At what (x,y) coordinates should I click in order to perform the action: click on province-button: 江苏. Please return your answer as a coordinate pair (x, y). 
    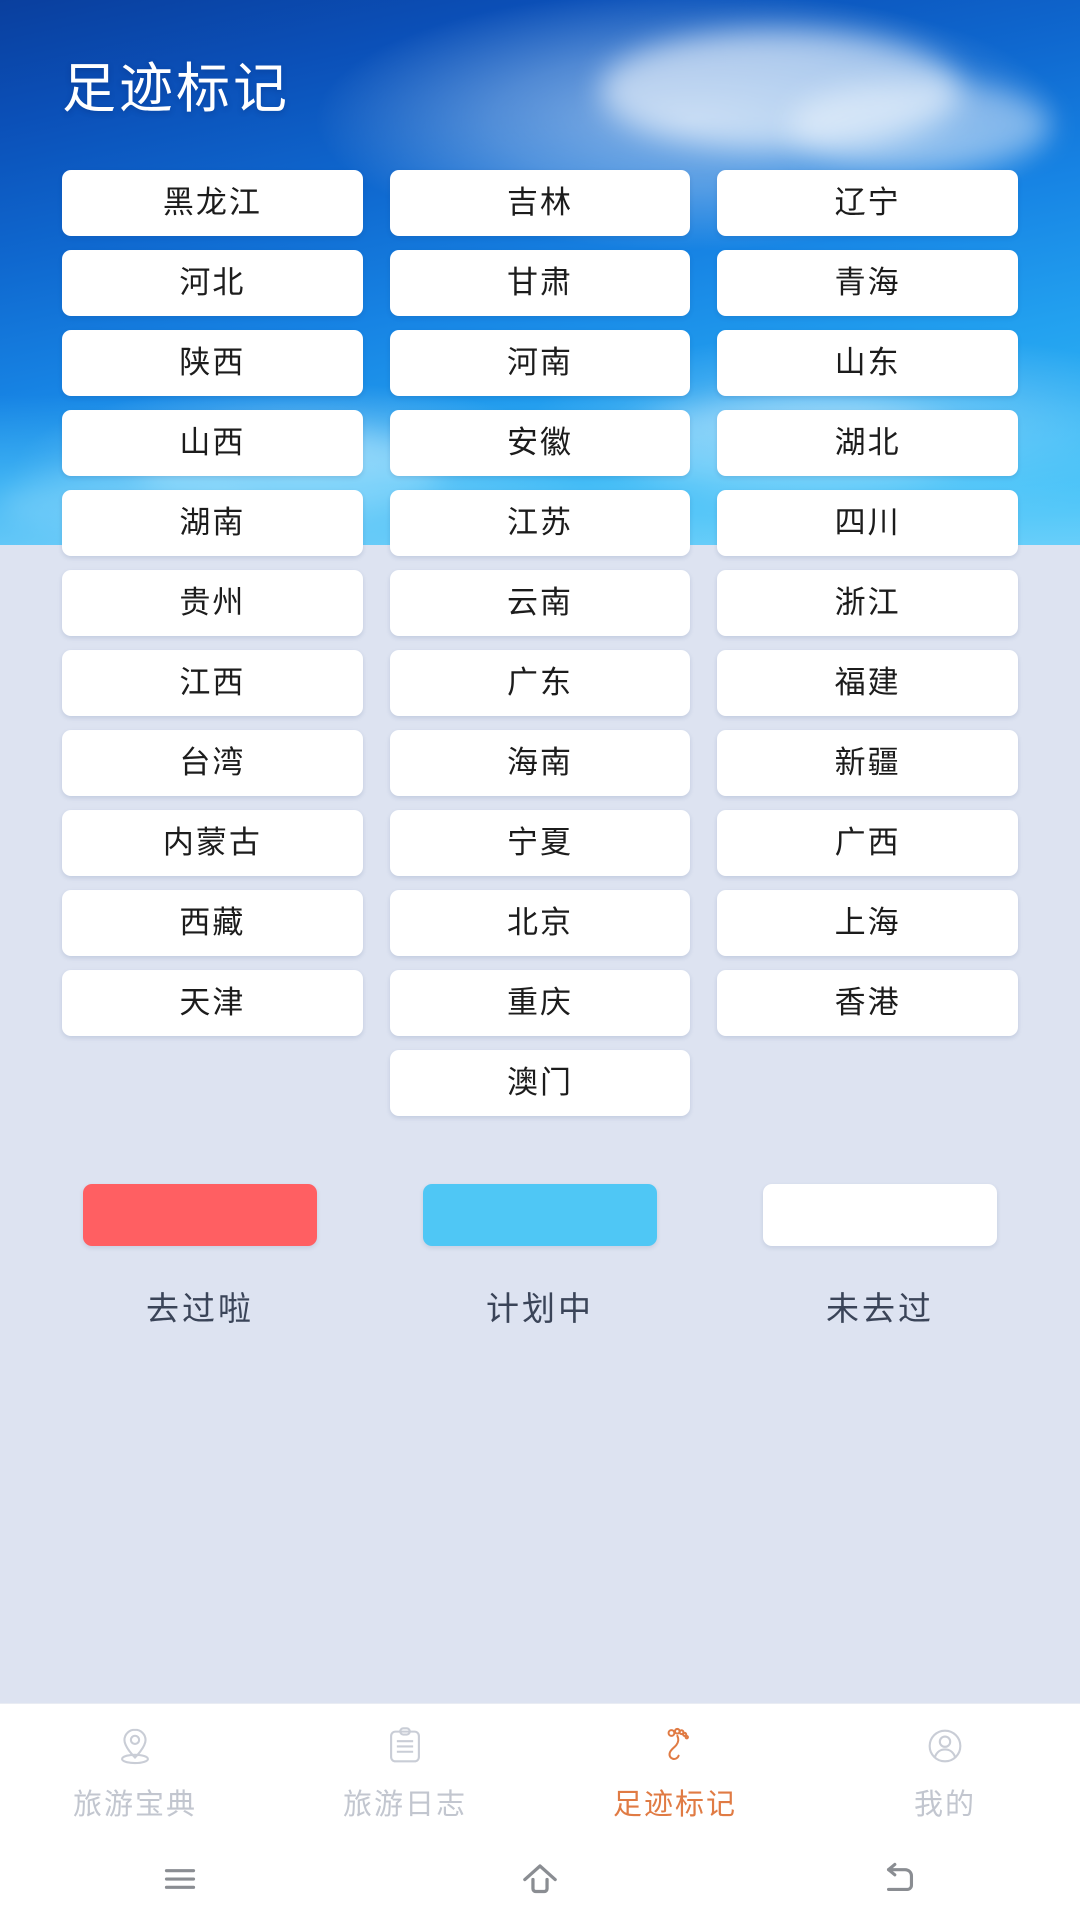
    Looking at the image, I should click on (540, 522).